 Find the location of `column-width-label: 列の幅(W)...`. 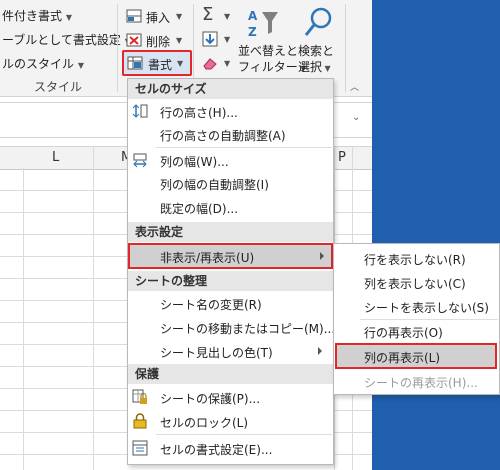

column-width-label: 列の幅(W)... is located at coordinates (194, 162).